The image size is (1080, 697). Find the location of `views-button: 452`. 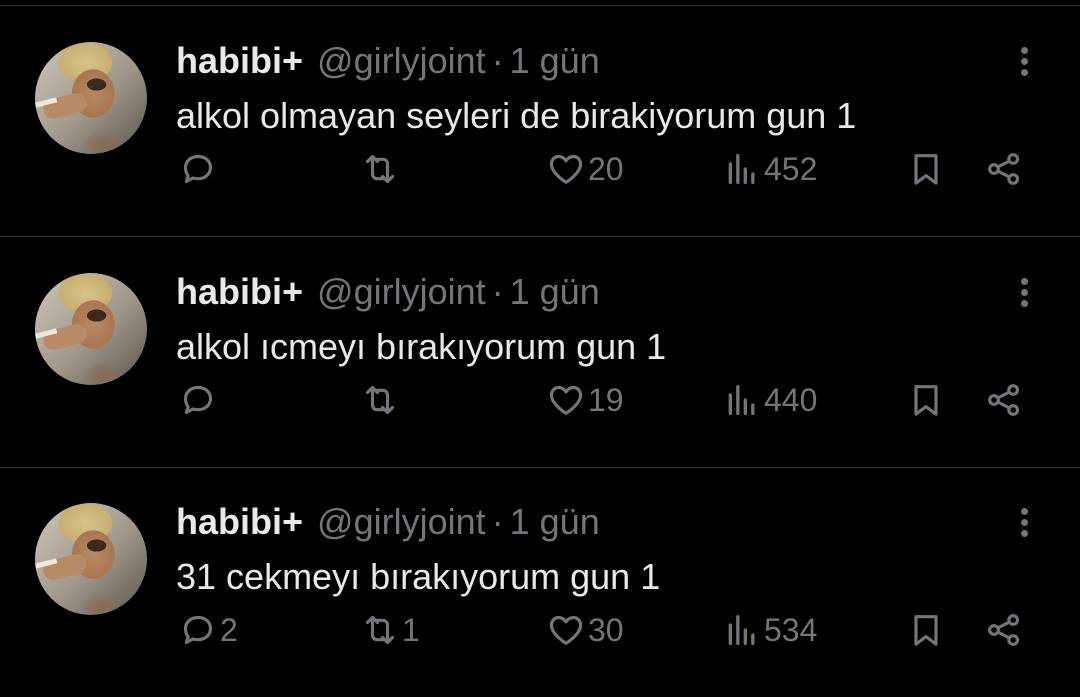

views-button: 452 is located at coordinates (769, 169).